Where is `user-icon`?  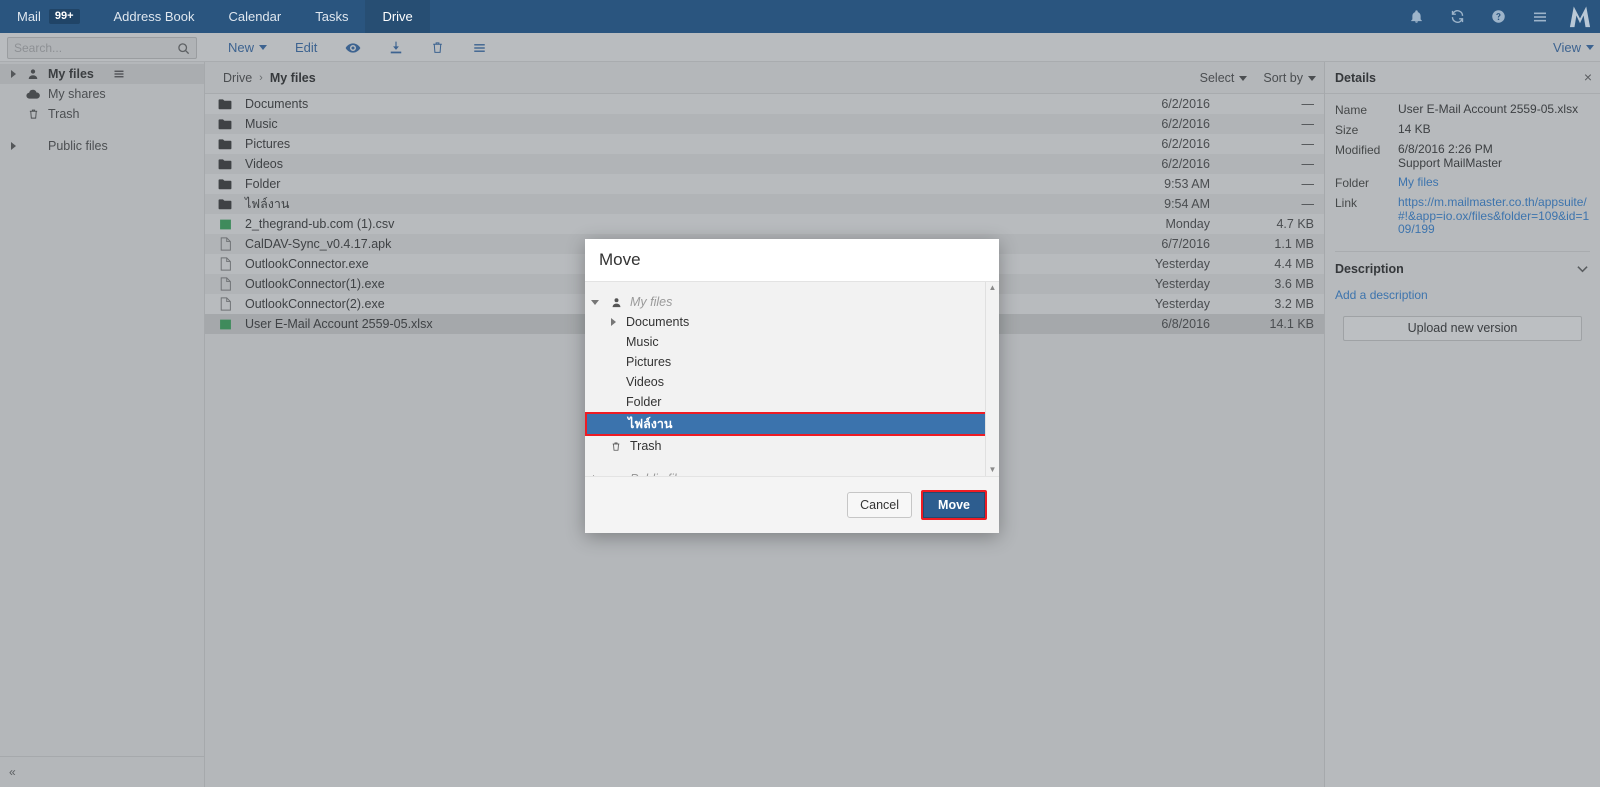
user-icon is located at coordinates (616, 302).